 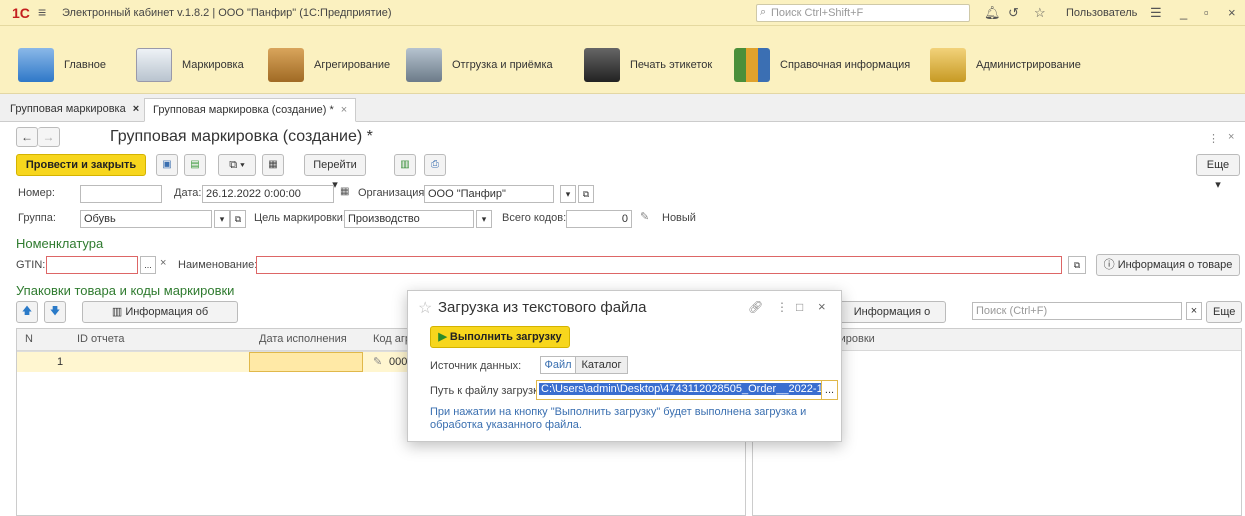 What do you see at coordinates (154, 65) in the screenshot?
I see `checklist-icon` at bounding box center [154, 65].